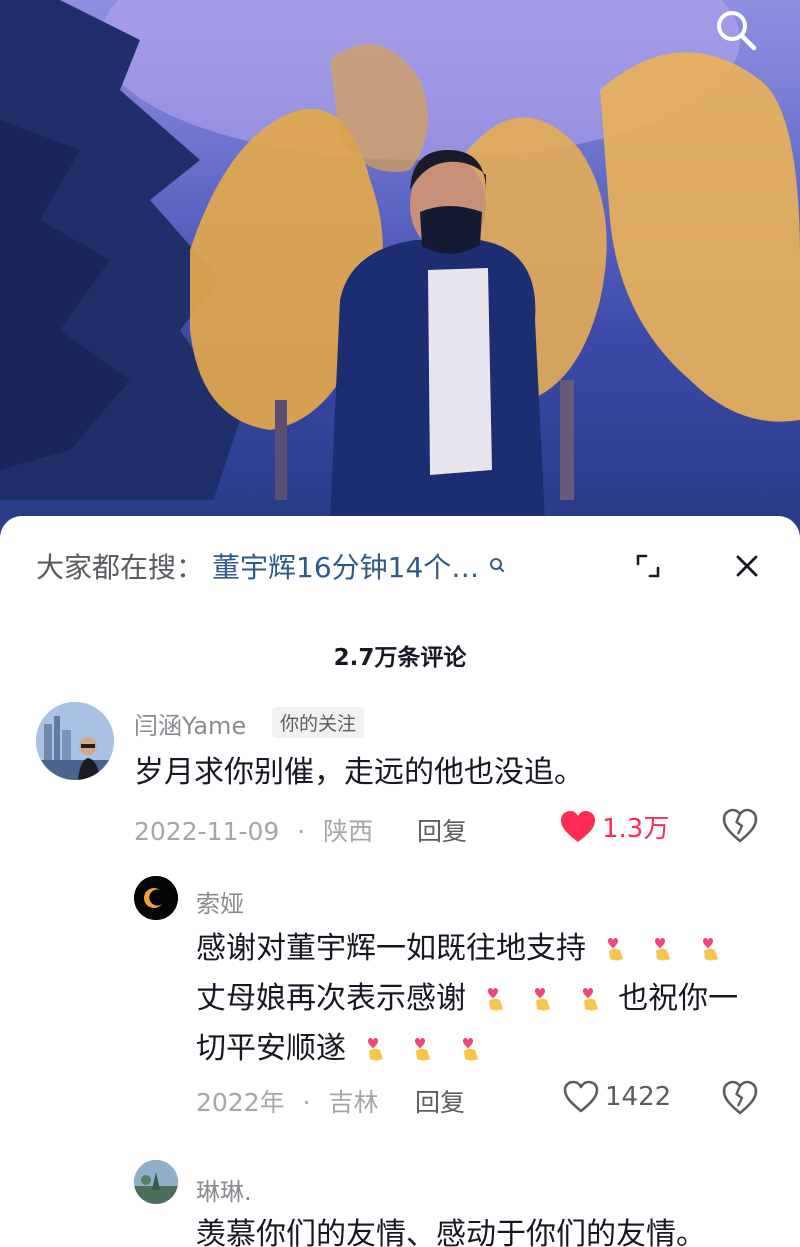  I want to click on comment-text-line: 感谢对董宇辉一如既往地支持, so click(486, 949).